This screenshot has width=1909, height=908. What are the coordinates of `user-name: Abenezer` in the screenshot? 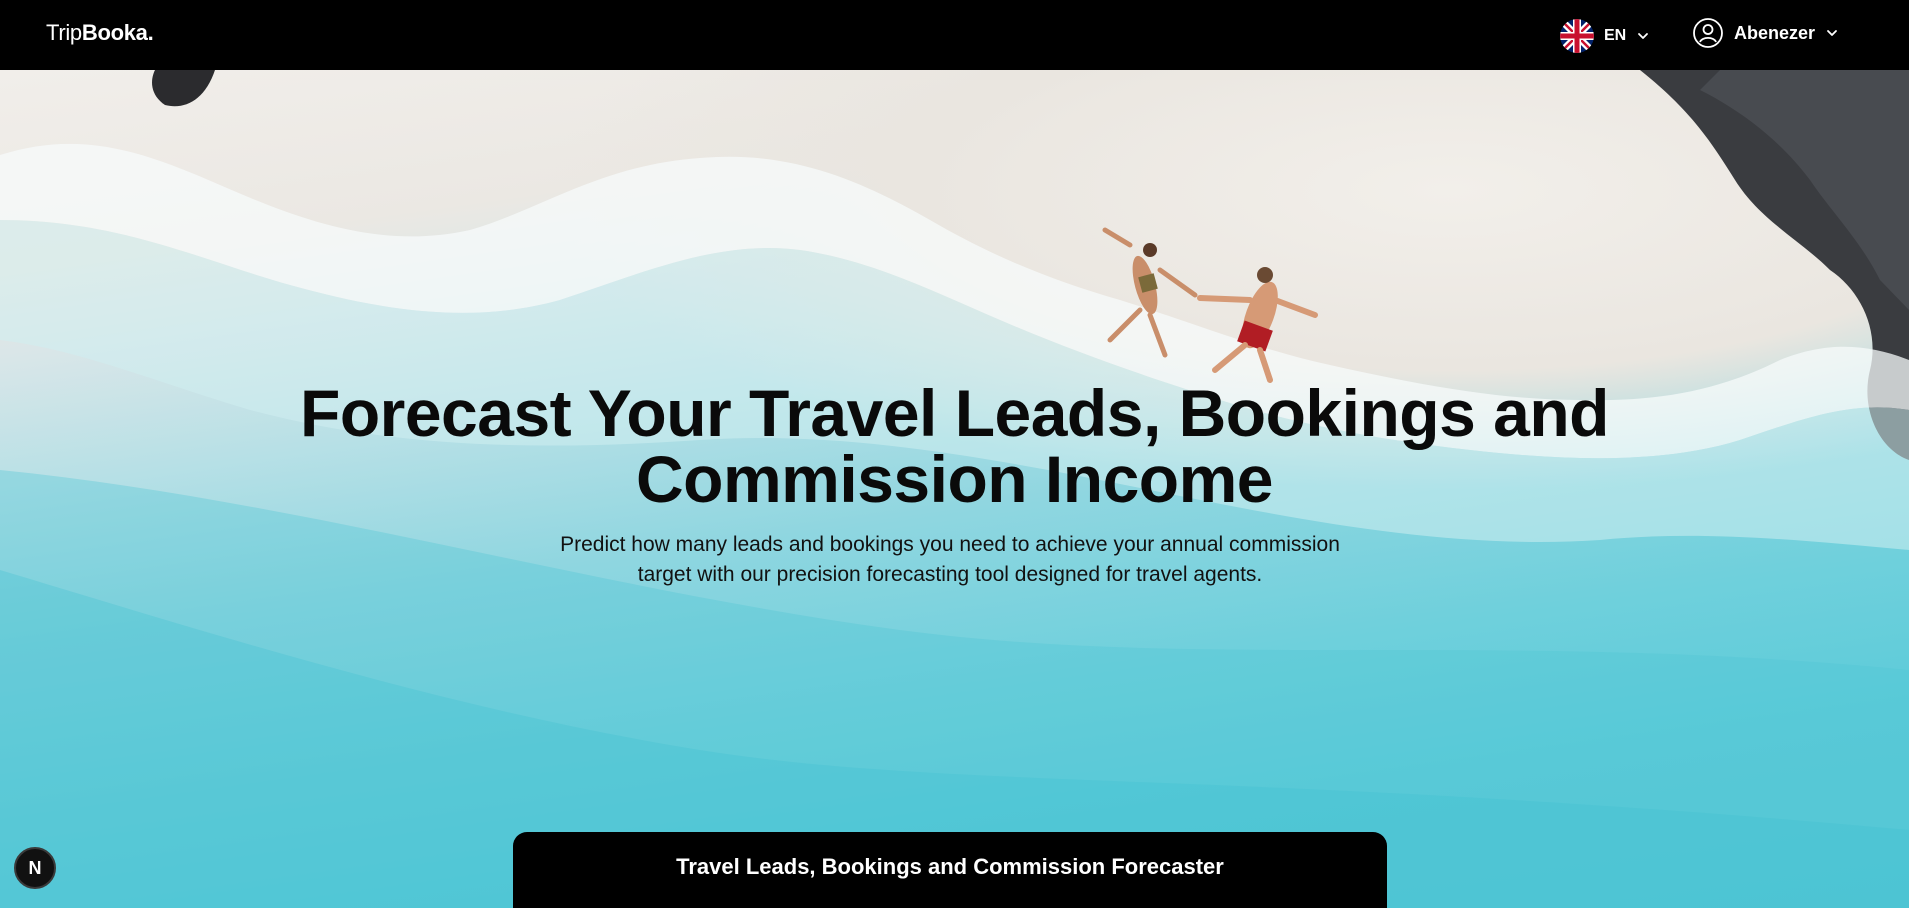 It's located at (1775, 32).